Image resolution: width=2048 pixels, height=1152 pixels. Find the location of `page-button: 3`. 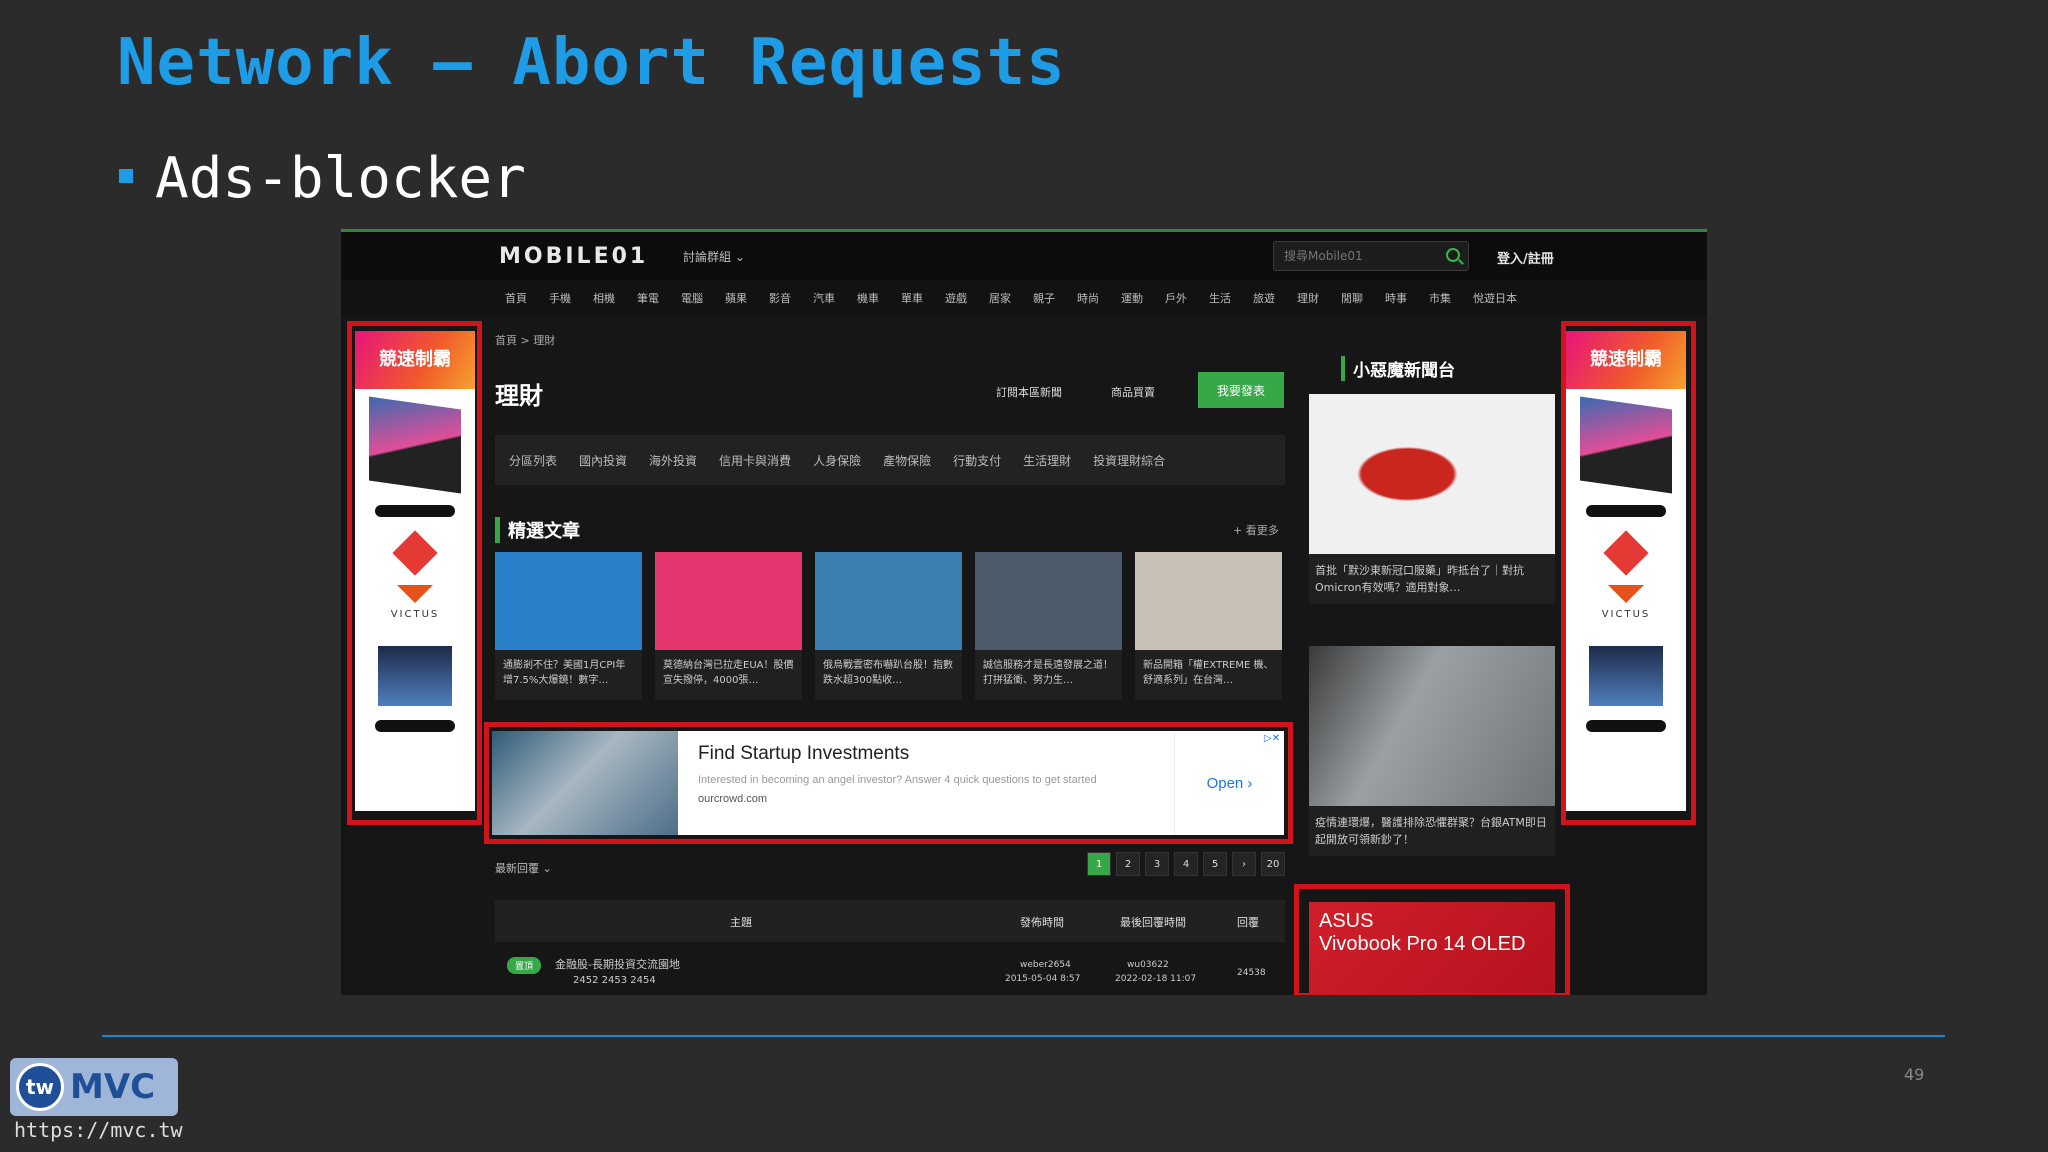

page-button: 3 is located at coordinates (1157, 864).